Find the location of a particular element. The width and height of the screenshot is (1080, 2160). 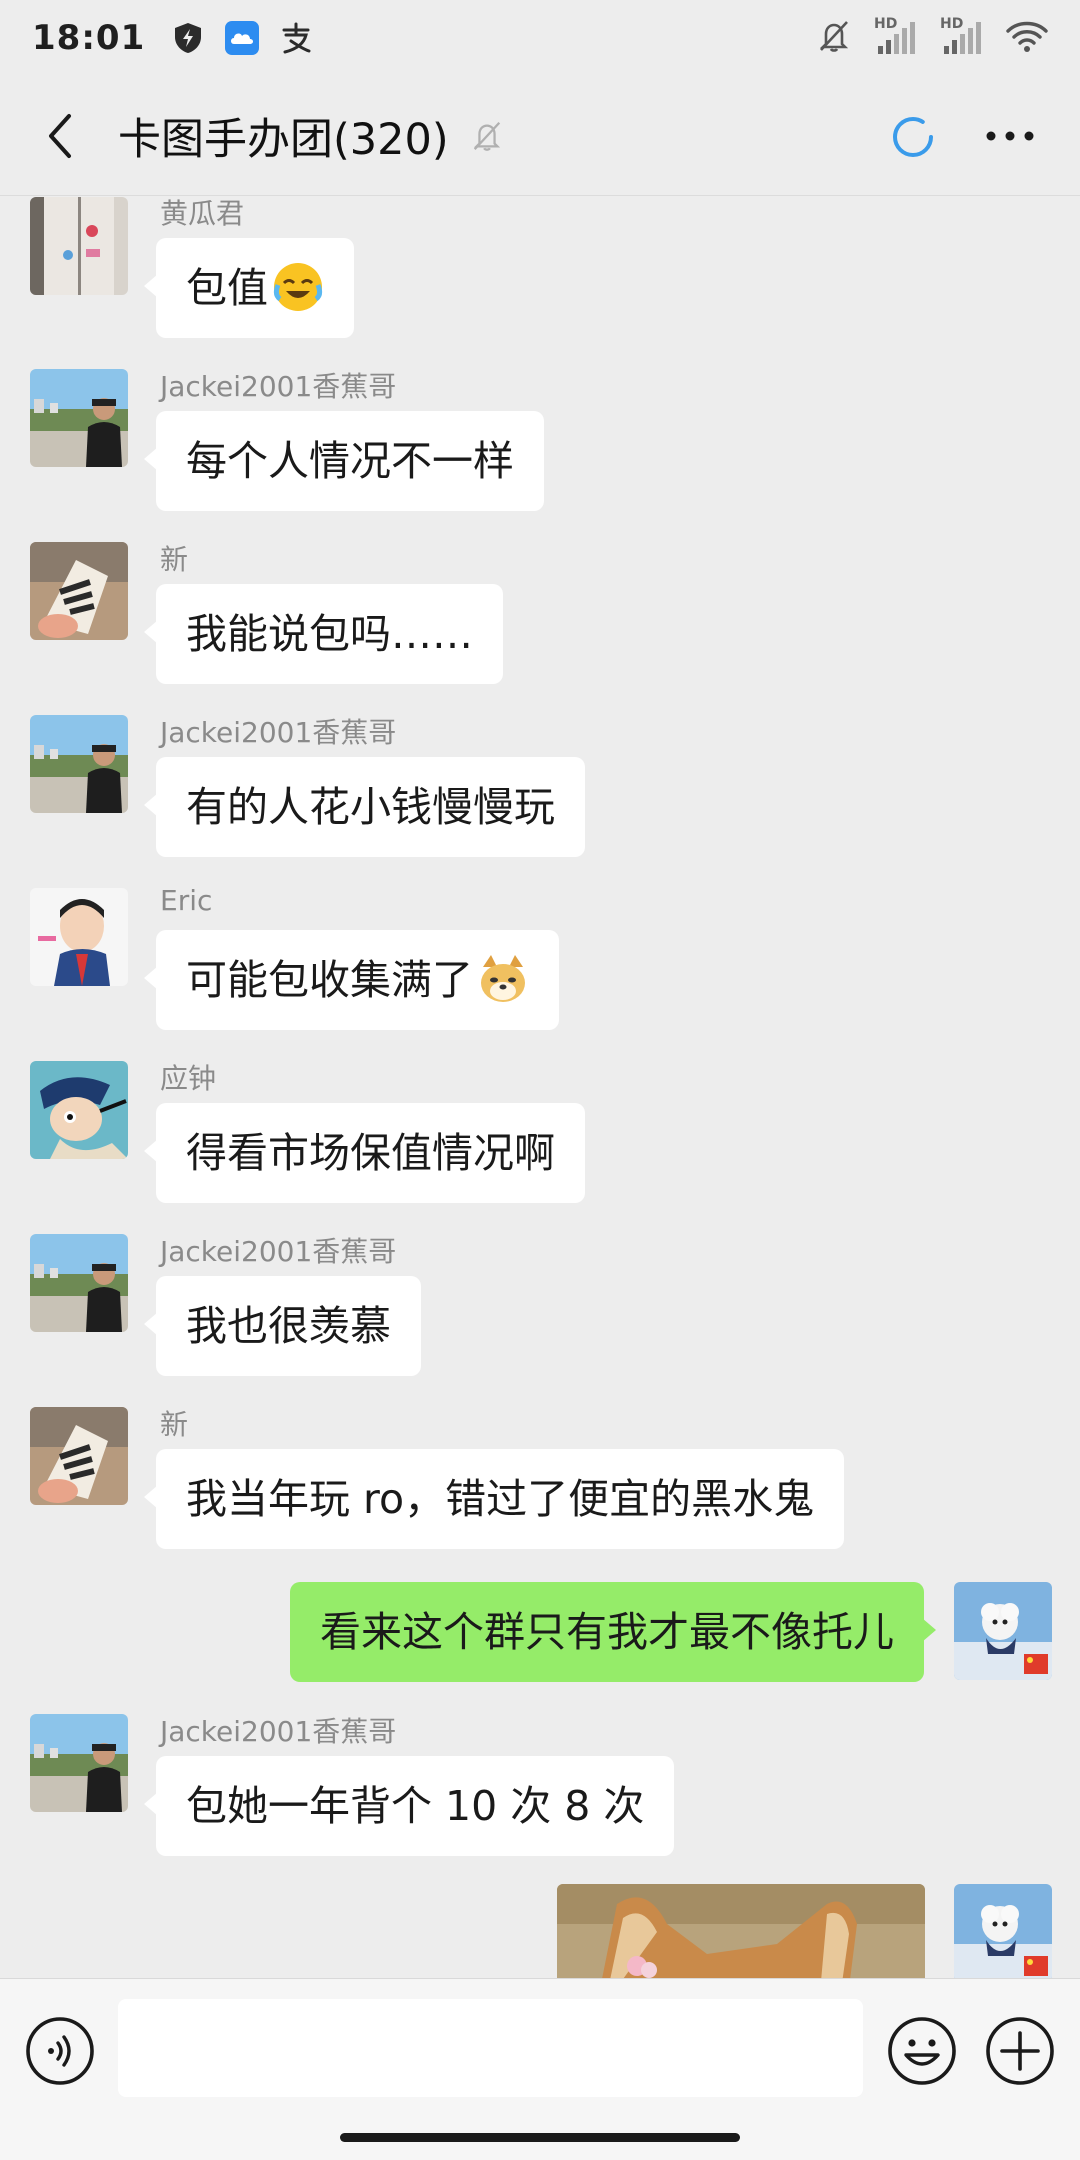

sender-name: 应钟 is located at coordinates (188, 1078).